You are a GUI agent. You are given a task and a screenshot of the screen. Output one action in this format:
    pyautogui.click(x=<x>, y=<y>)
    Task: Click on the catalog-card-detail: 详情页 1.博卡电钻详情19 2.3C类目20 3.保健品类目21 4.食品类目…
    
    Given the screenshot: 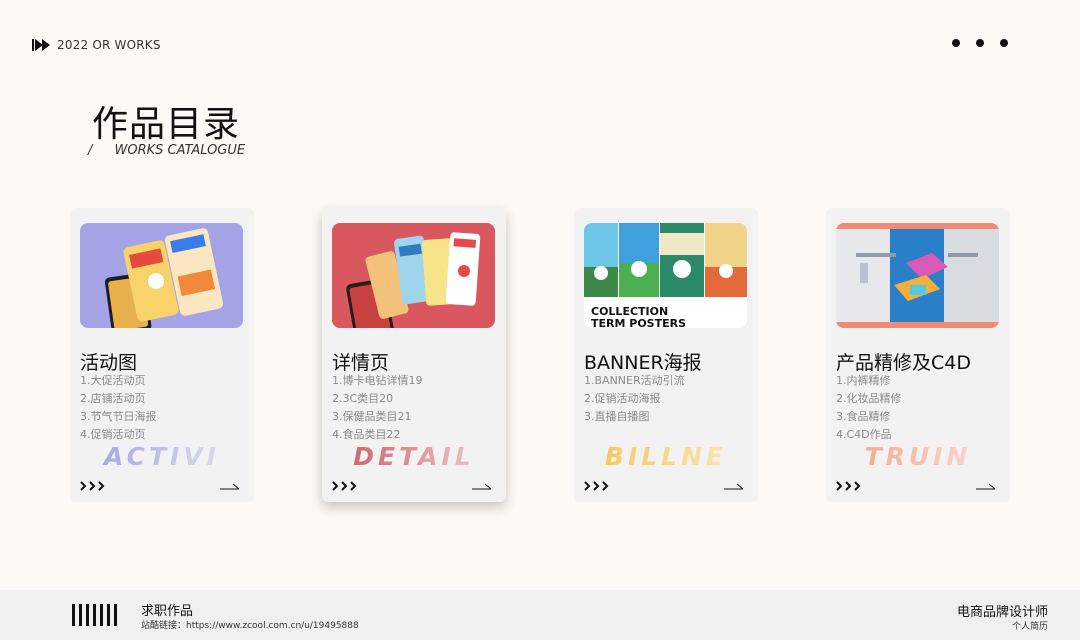 What is the action you would take?
    pyautogui.click(x=414, y=355)
    